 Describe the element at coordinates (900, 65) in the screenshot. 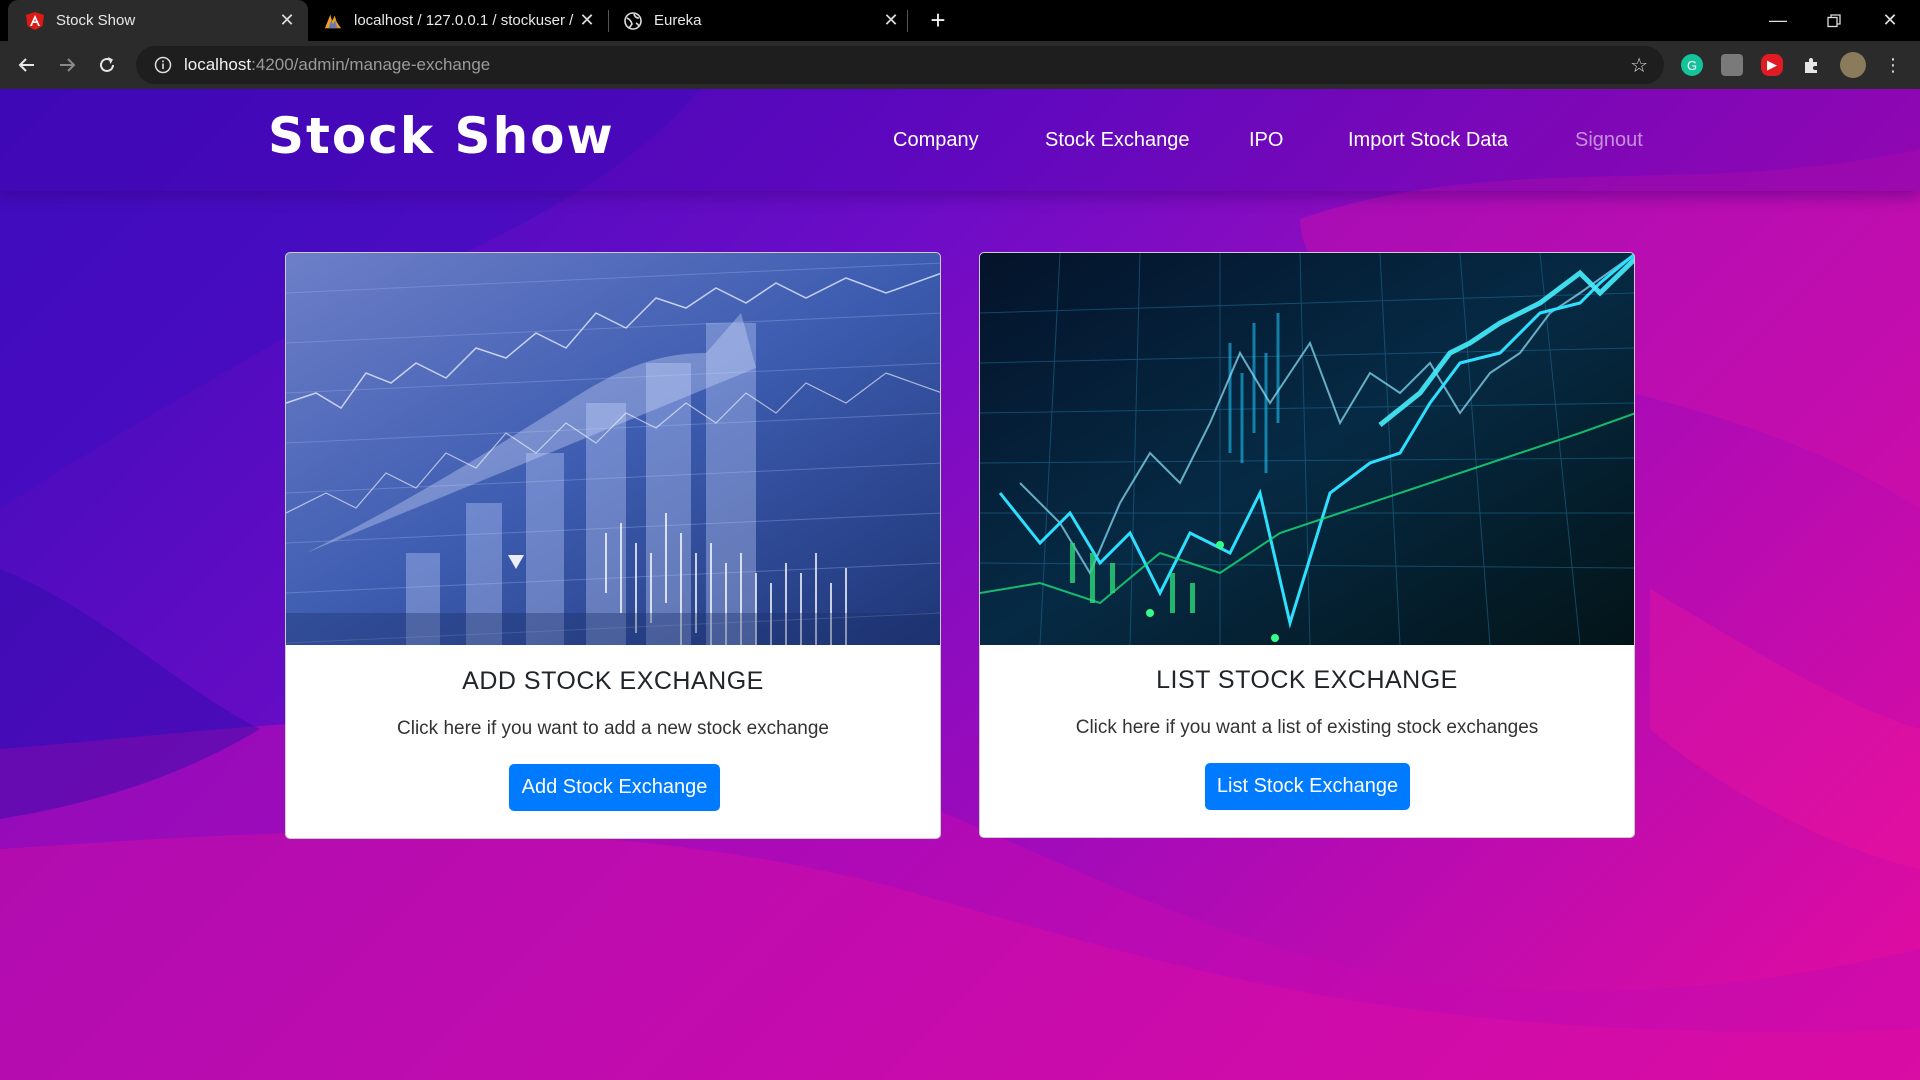

I see `address-bar: localhost:4200/admin/manage-exchange ☆` at that location.